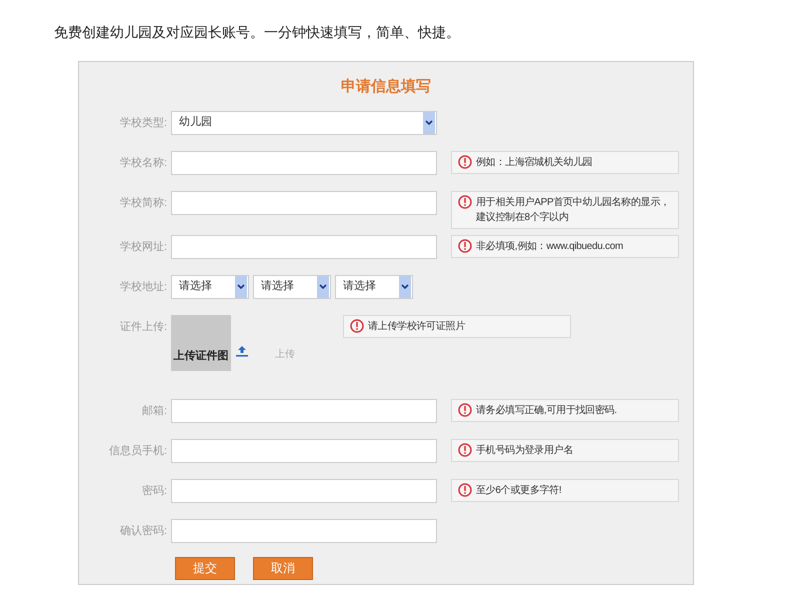 Image resolution: width=805 pixels, height=615 pixels. I want to click on form-title: 申请信息填写, so click(386, 87).